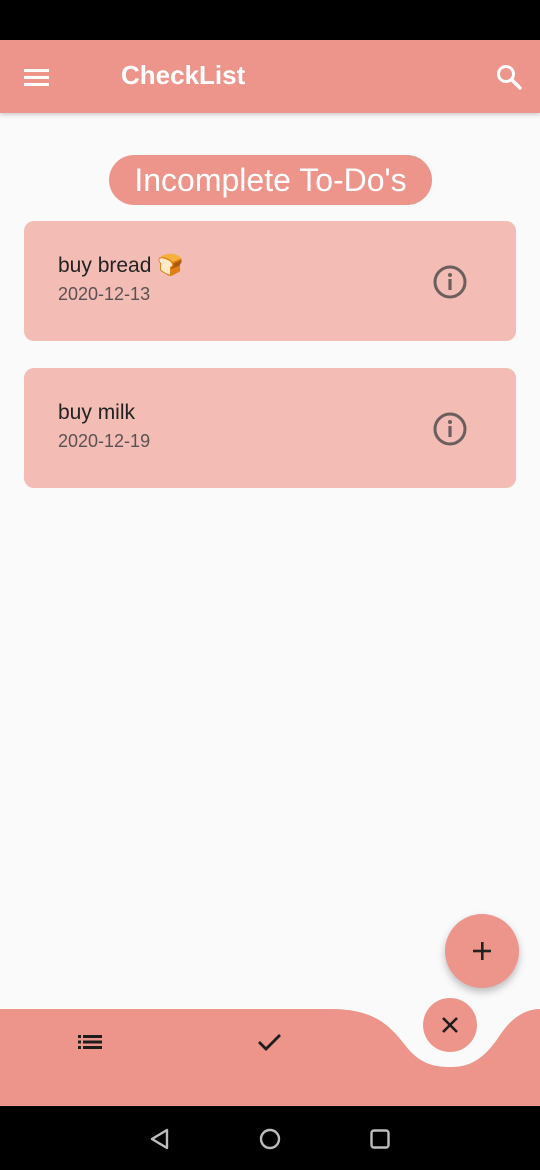  I want to click on system-navigation-bar, so click(270, 1138).